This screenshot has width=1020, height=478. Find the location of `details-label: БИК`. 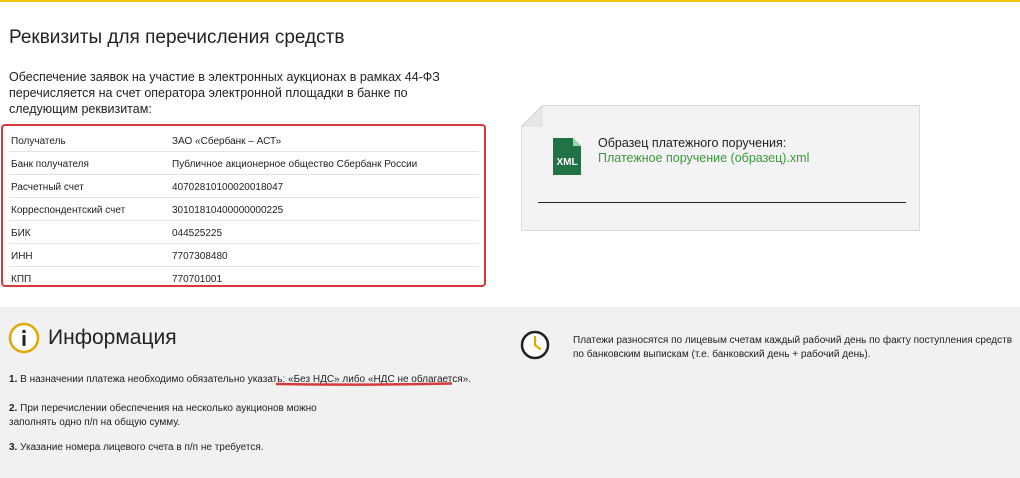

details-label: БИК is located at coordinates (21, 233).